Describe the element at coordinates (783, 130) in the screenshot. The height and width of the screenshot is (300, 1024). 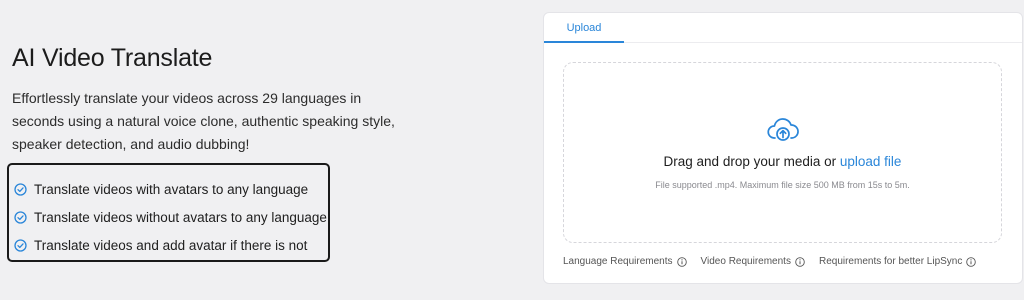
I see `cloud-upload-icon` at that location.